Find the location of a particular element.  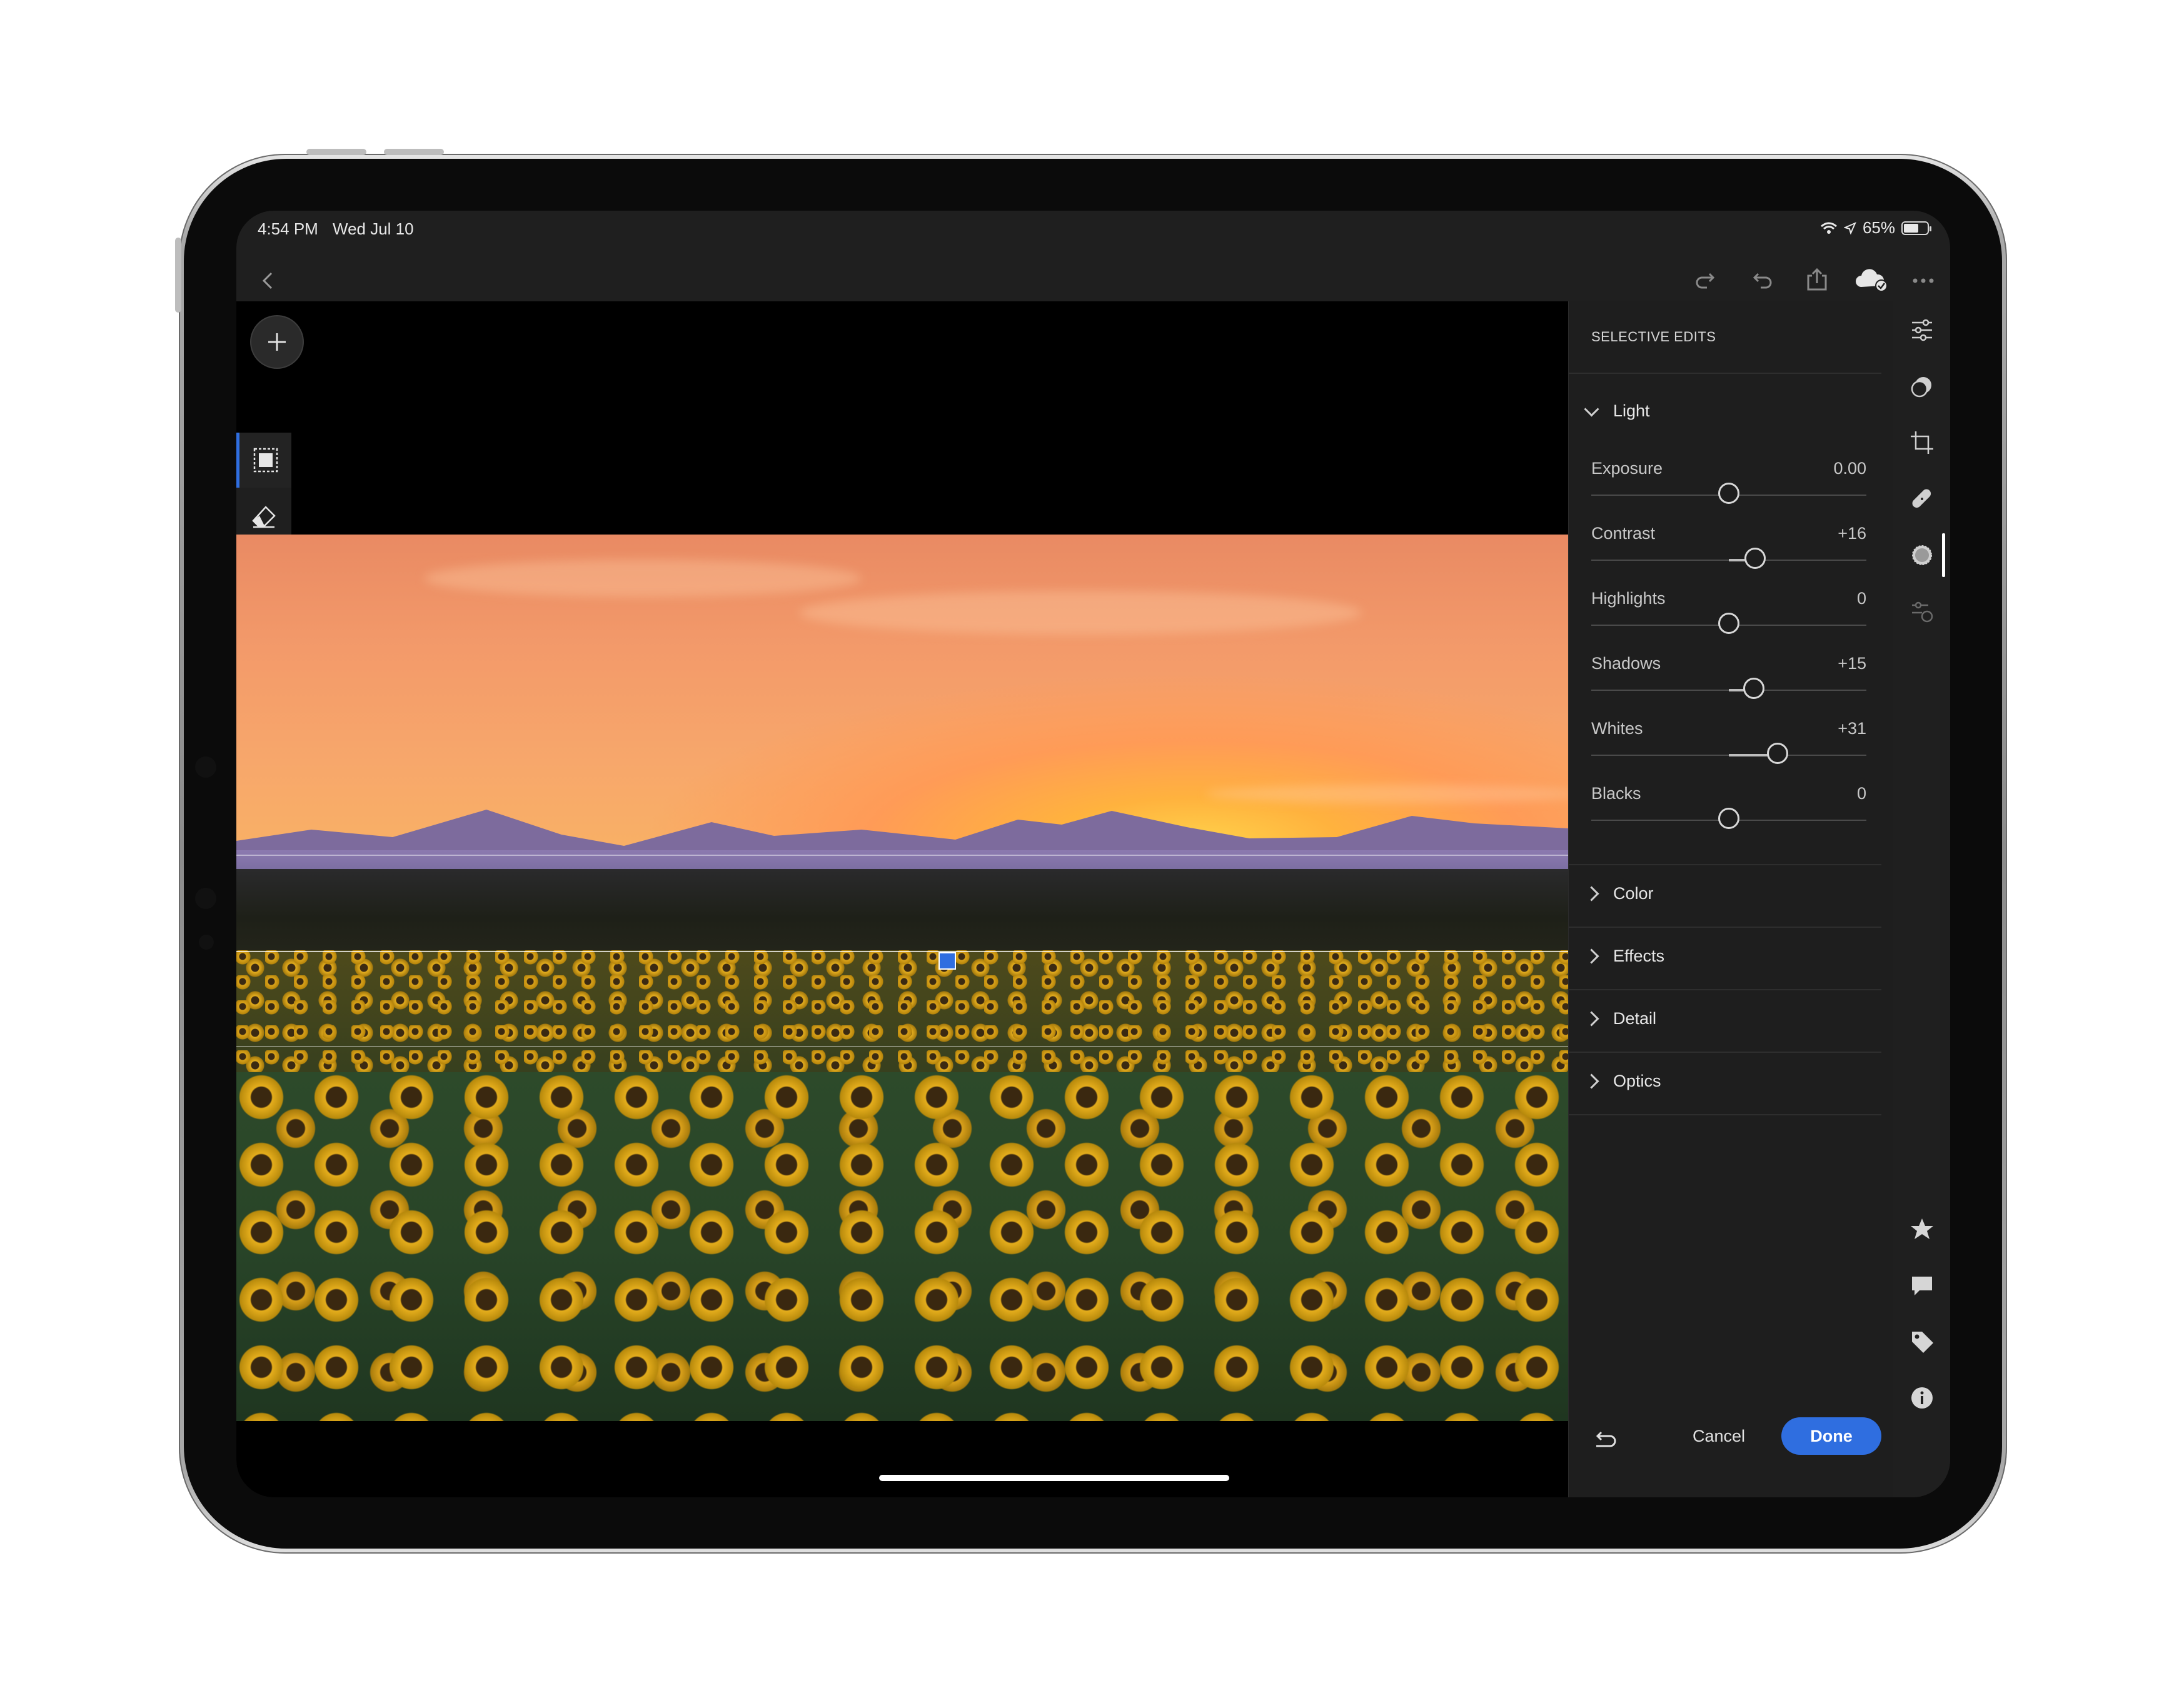

highlights-value: 0 is located at coordinates (1861, 598).